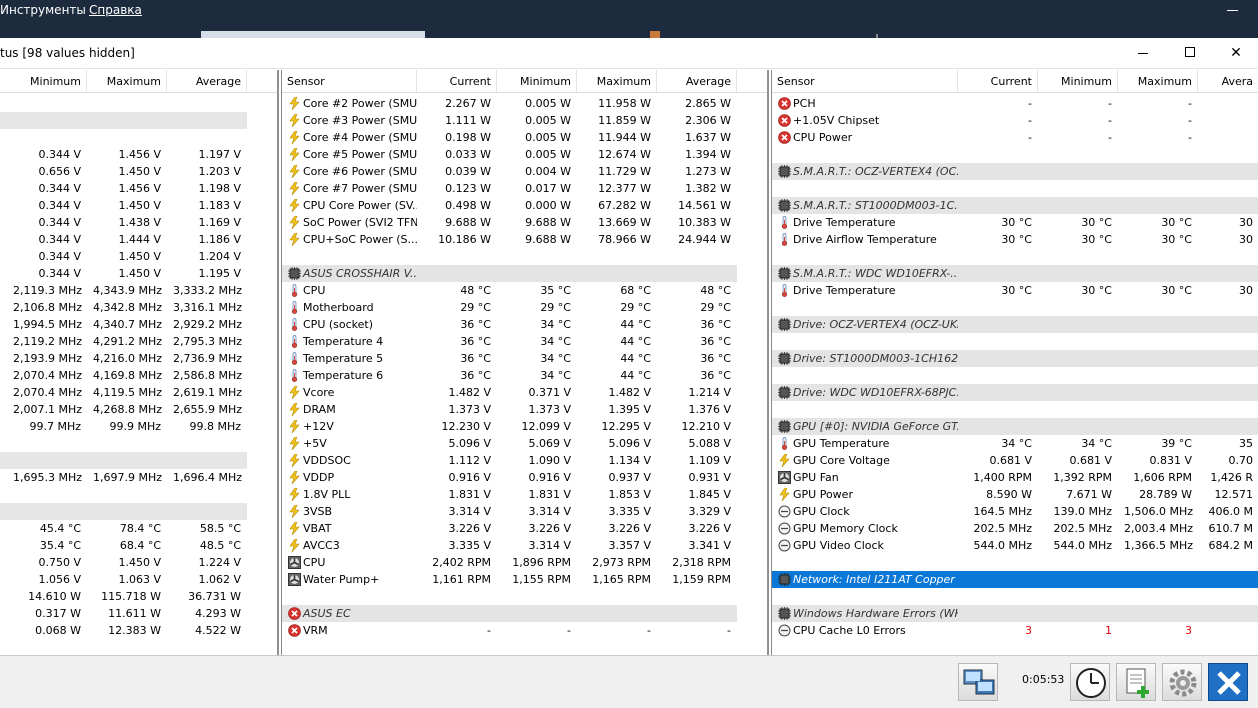 This screenshot has height=708, width=1258. I want to click on sensor-row: 0.344 V 1.456 V 1.197 V, so click(138, 154).